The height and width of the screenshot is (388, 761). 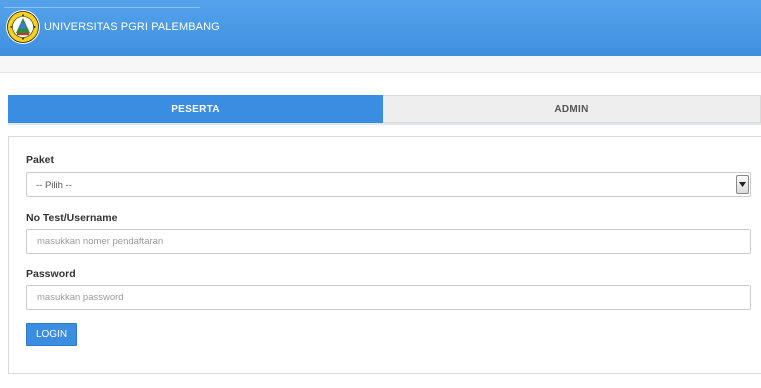 What do you see at coordinates (742, 184) in the screenshot?
I see `chevron-down-icon` at bounding box center [742, 184].